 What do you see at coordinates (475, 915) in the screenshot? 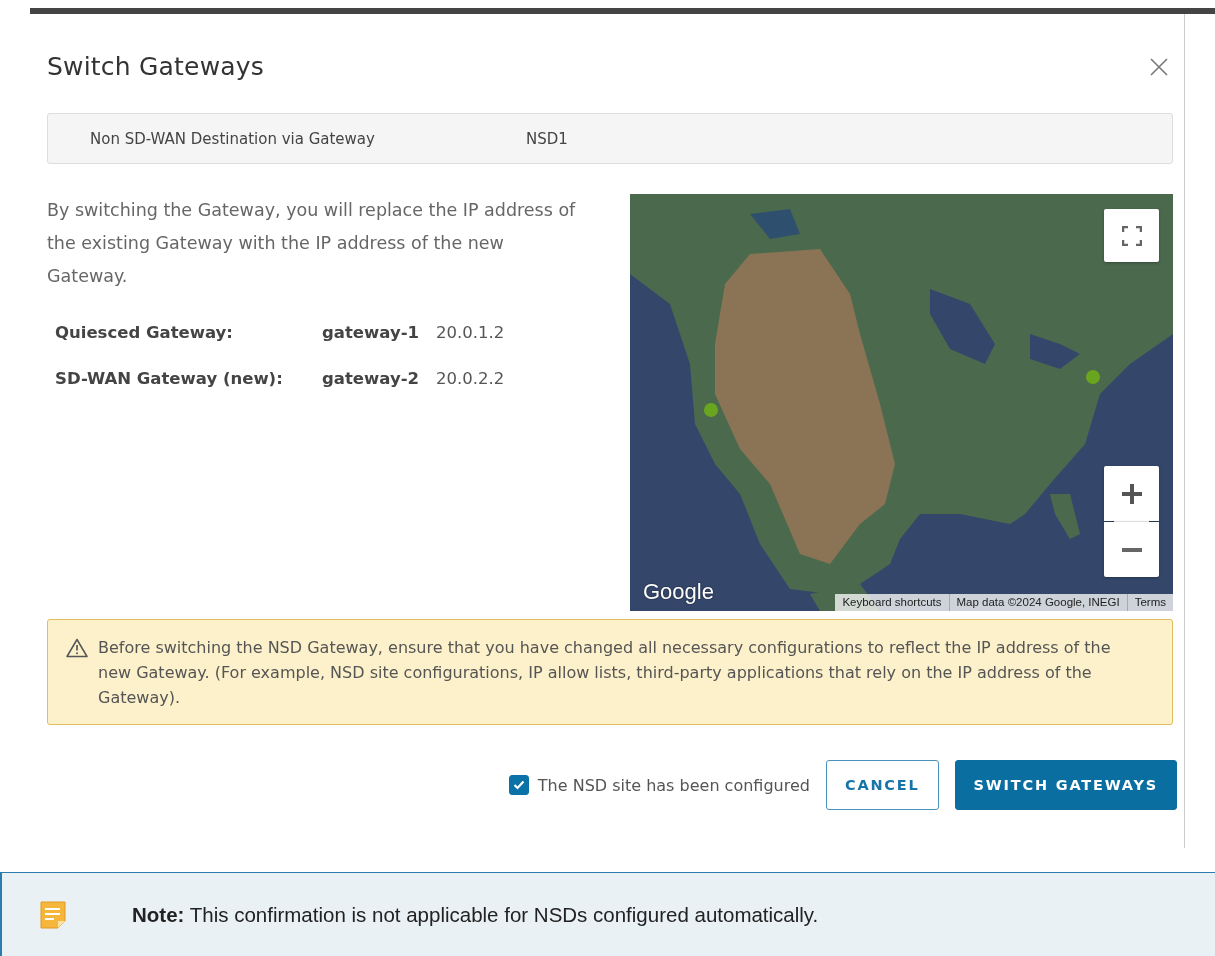
I see `note-text: Note: This confirmation is not applicable for NSDs configured automatically.` at bounding box center [475, 915].